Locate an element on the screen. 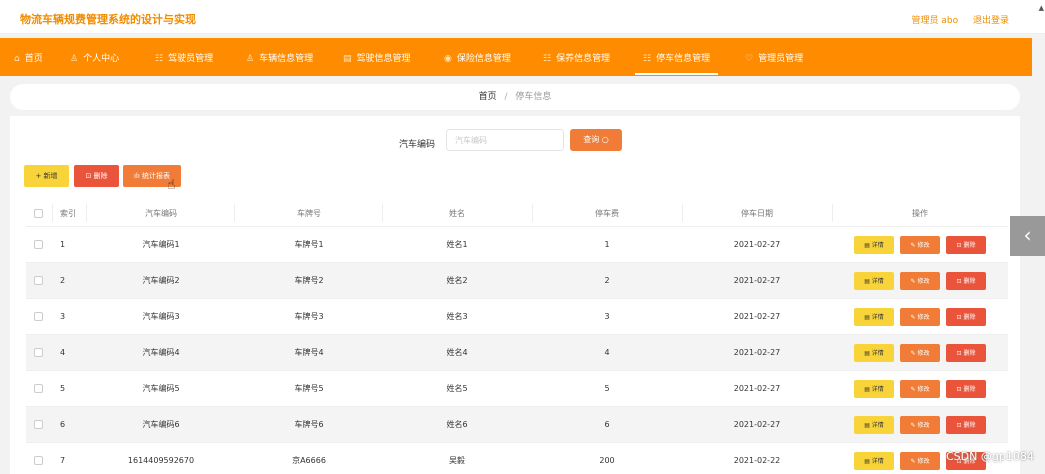  collapse-side-panel-button: ‹ is located at coordinates (1027, 236).